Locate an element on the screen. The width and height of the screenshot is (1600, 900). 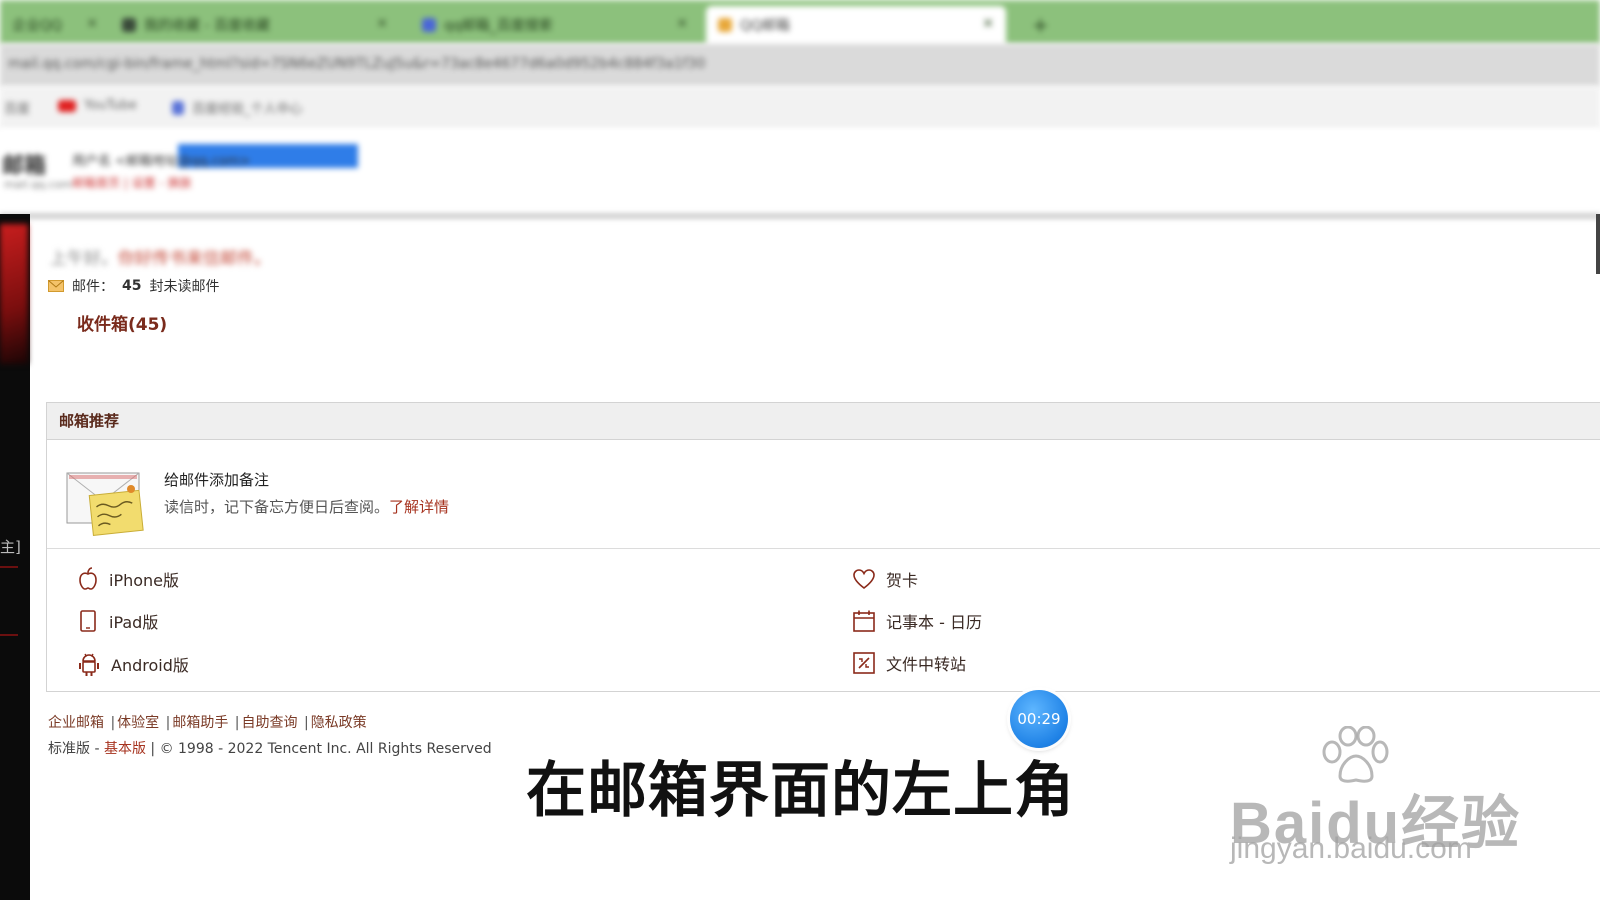
plus-icon: + is located at coordinates (1040, 25).